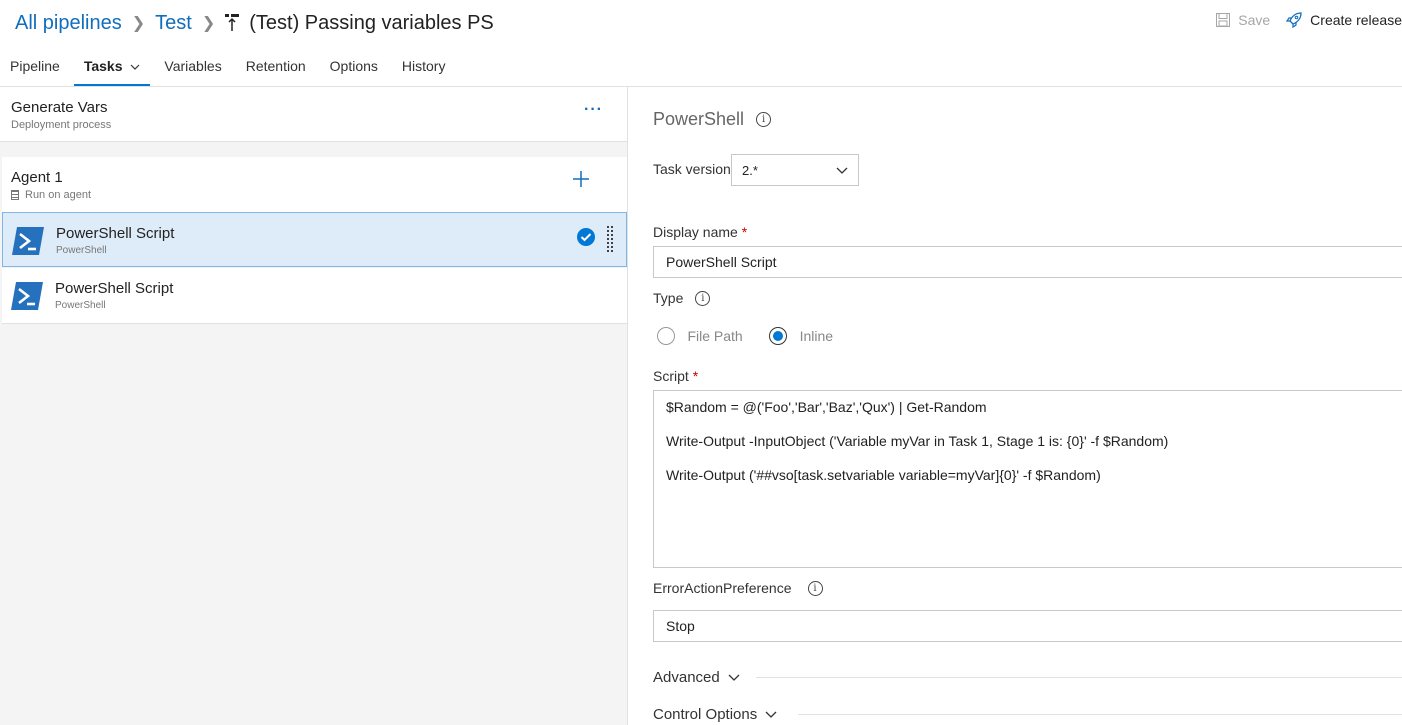  What do you see at coordinates (715, 336) in the screenshot?
I see `radio-file-path-label: File Path` at bounding box center [715, 336].